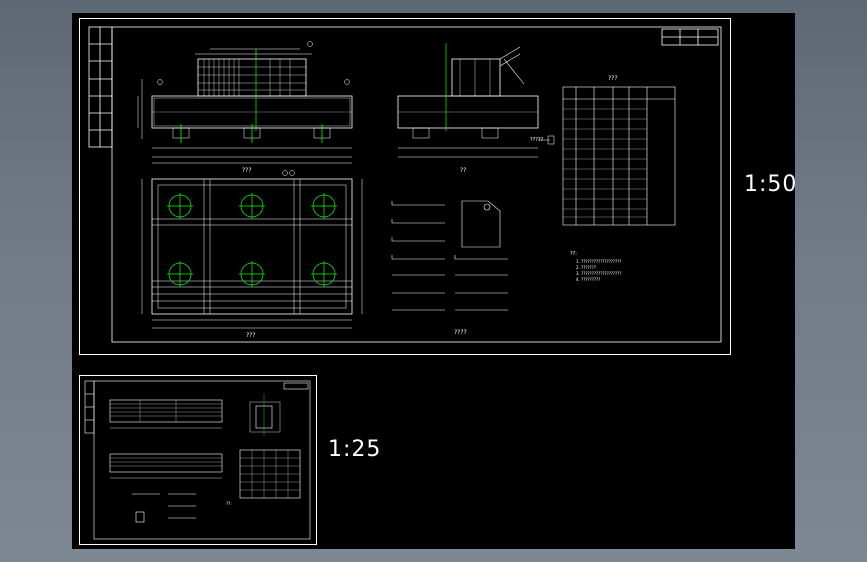 The height and width of the screenshot is (562, 867). What do you see at coordinates (355, 449) in the screenshot?
I see `scale-label-sheet-2: 1:25` at bounding box center [355, 449].